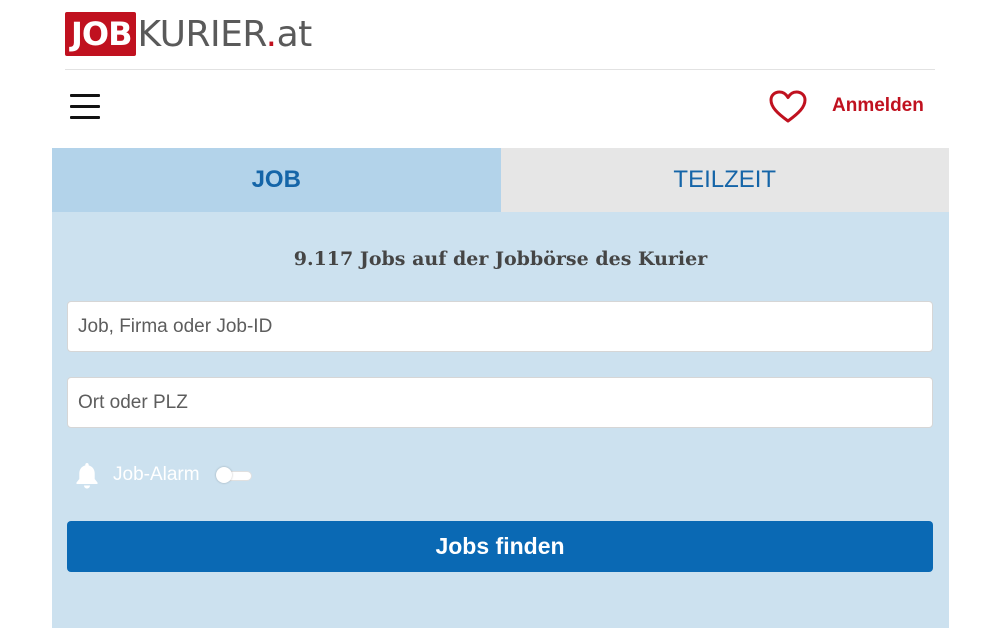 This screenshot has height=632, width=1000. What do you see at coordinates (202, 34) in the screenshot?
I see `logo-name: KURIER` at bounding box center [202, 34].